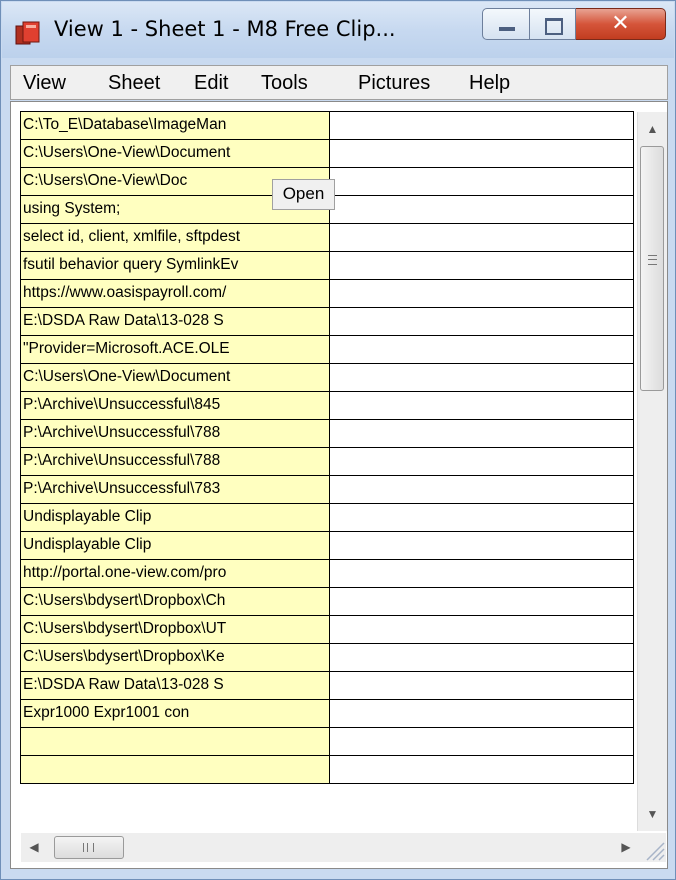 The image size is (676, 880). I want to click on title-bar: View 1 - Sheet 1 - M8 Free Clip... ✕, so click(338, 30).